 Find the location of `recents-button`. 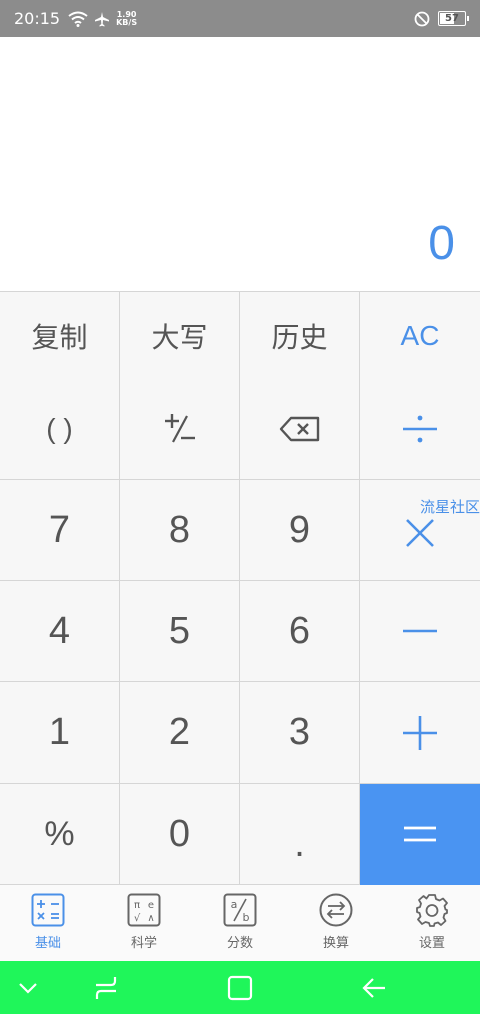

recents-button is located at coordinates (106, 987).